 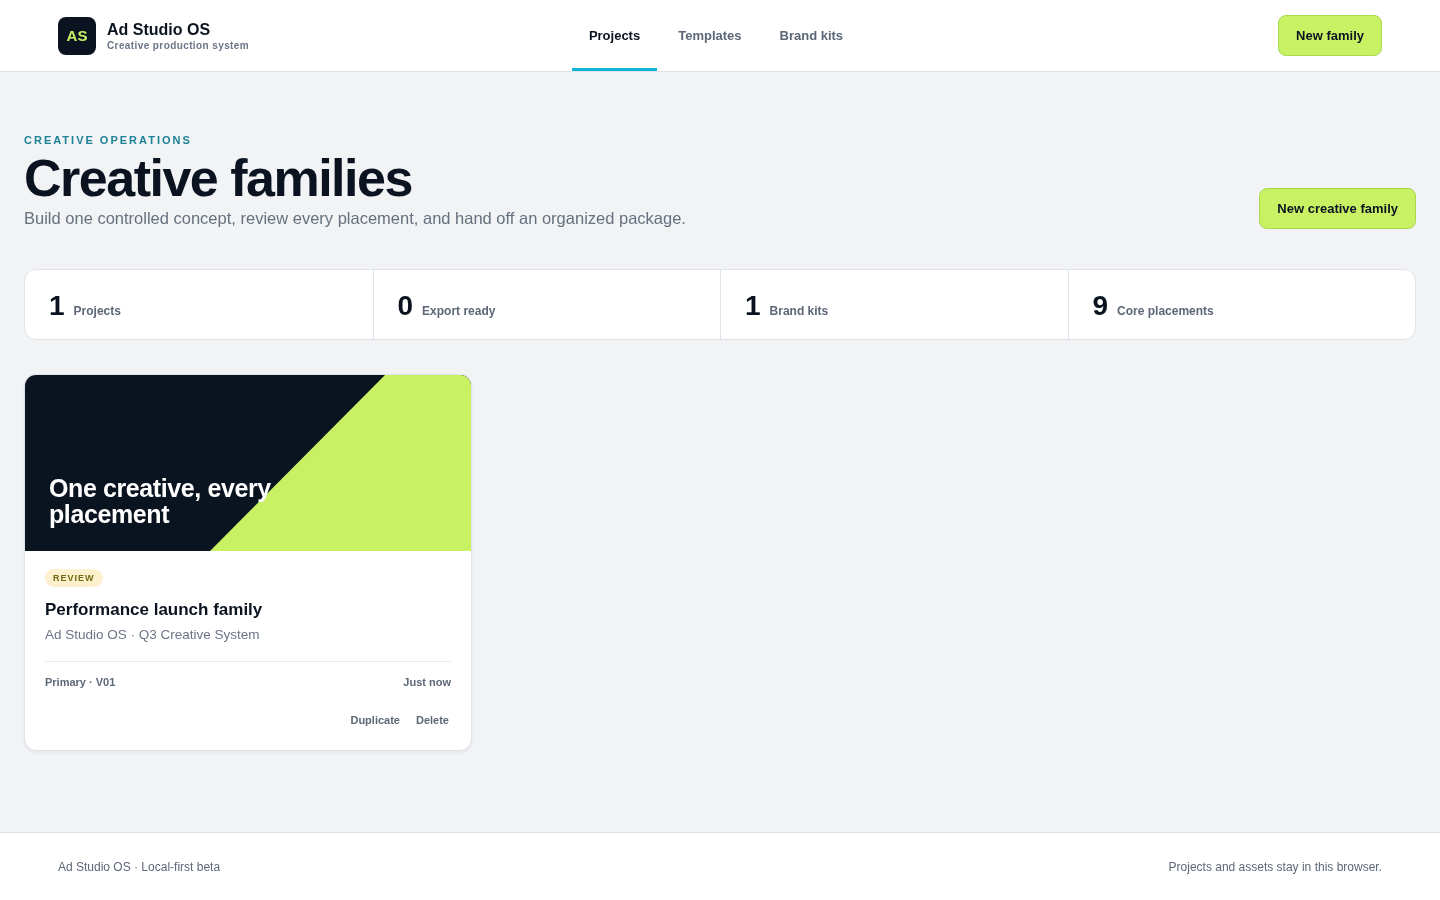 I want to click on stat-label: Export ready, so click(x=459, y=311).